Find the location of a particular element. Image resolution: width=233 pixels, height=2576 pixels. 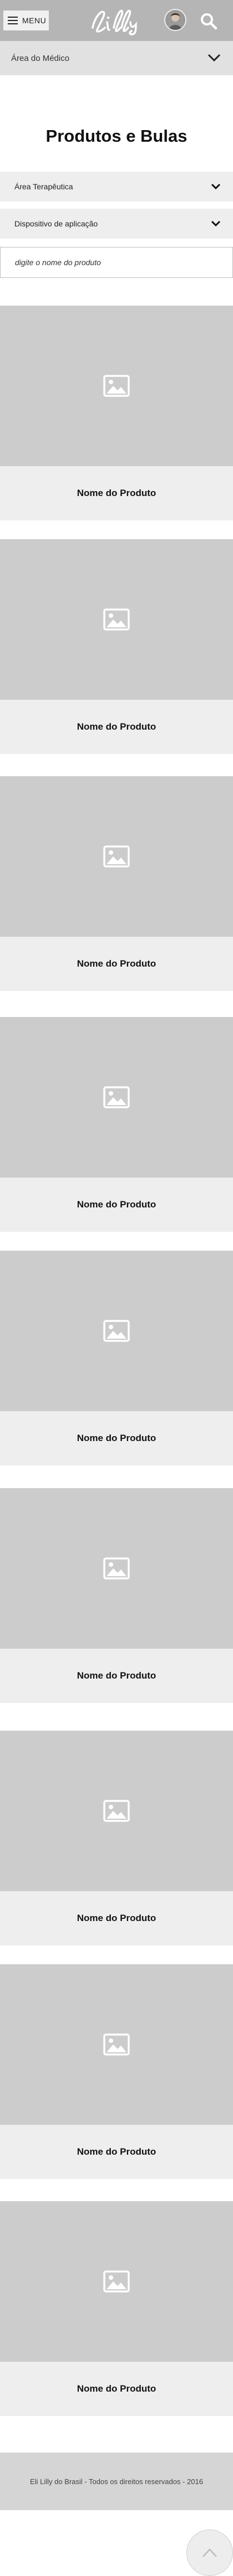

user-photo-icon is located at coordinates (175, 20).